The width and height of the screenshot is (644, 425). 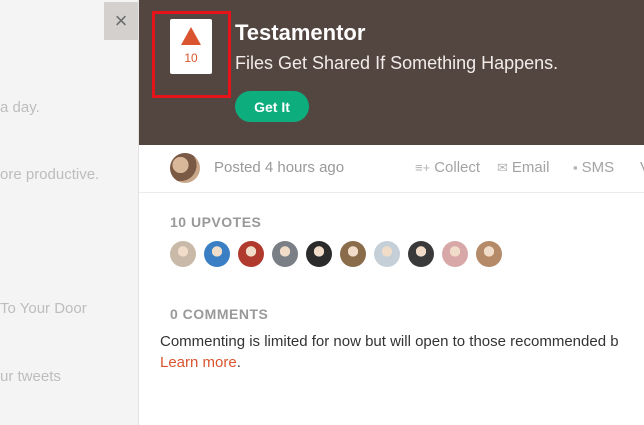 I want to click on product-tagline: Files Get Shared If Something Happens., so click(x=397, y=63).